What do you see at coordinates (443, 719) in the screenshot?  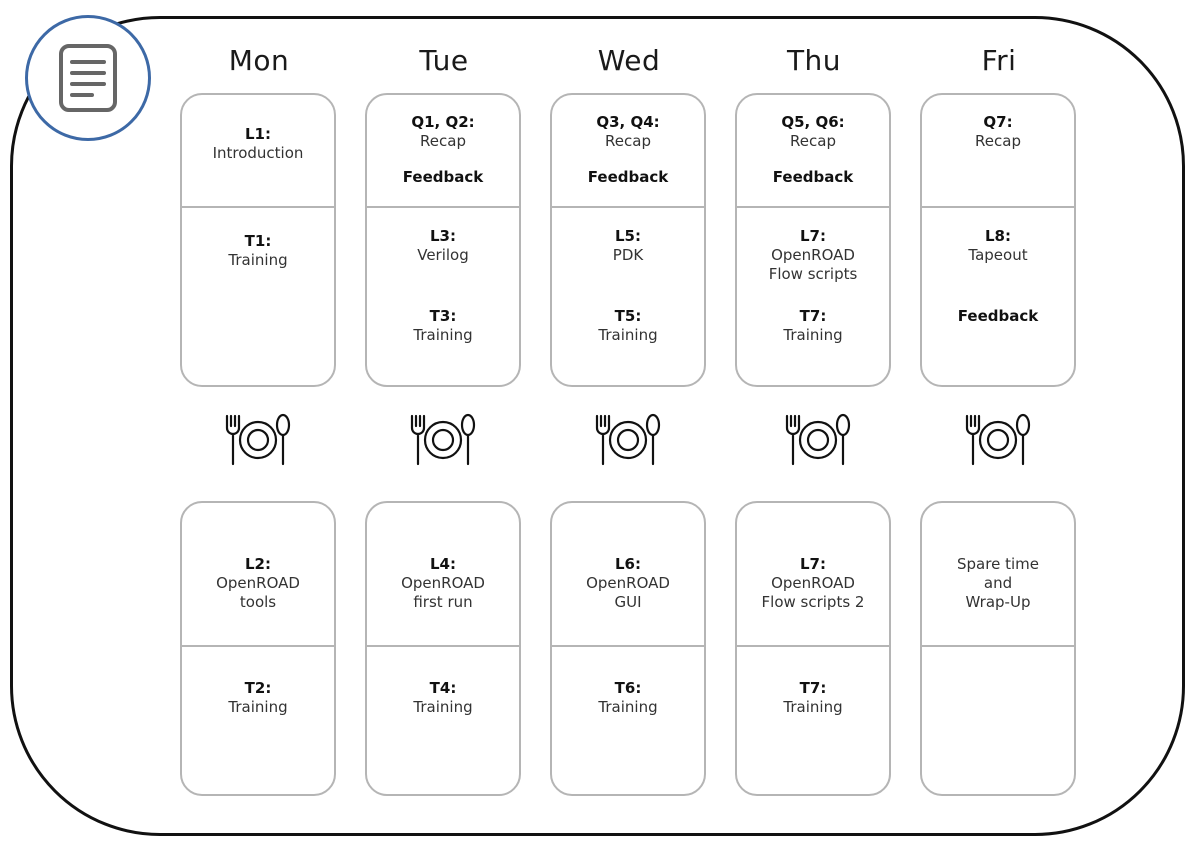 I see `session-bottom: T4: Training` at bounding box center [443, 719].